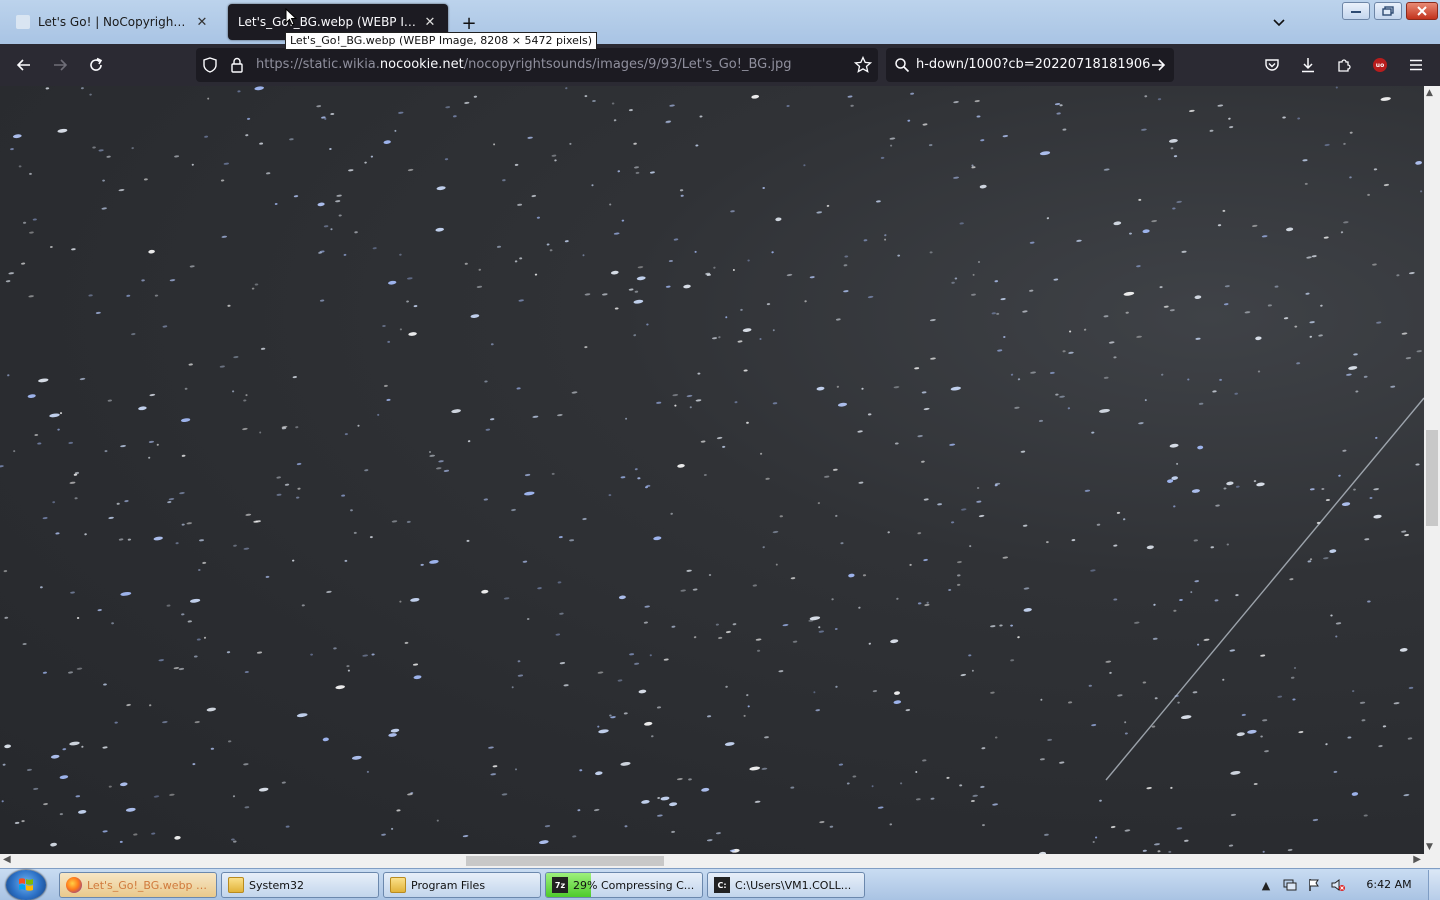 This screenshot has height=900, width=1440. What do you see at coordinates (1272, 65) in the screenshot?
I see `pocket-button` at bounding box center [1272, 65].